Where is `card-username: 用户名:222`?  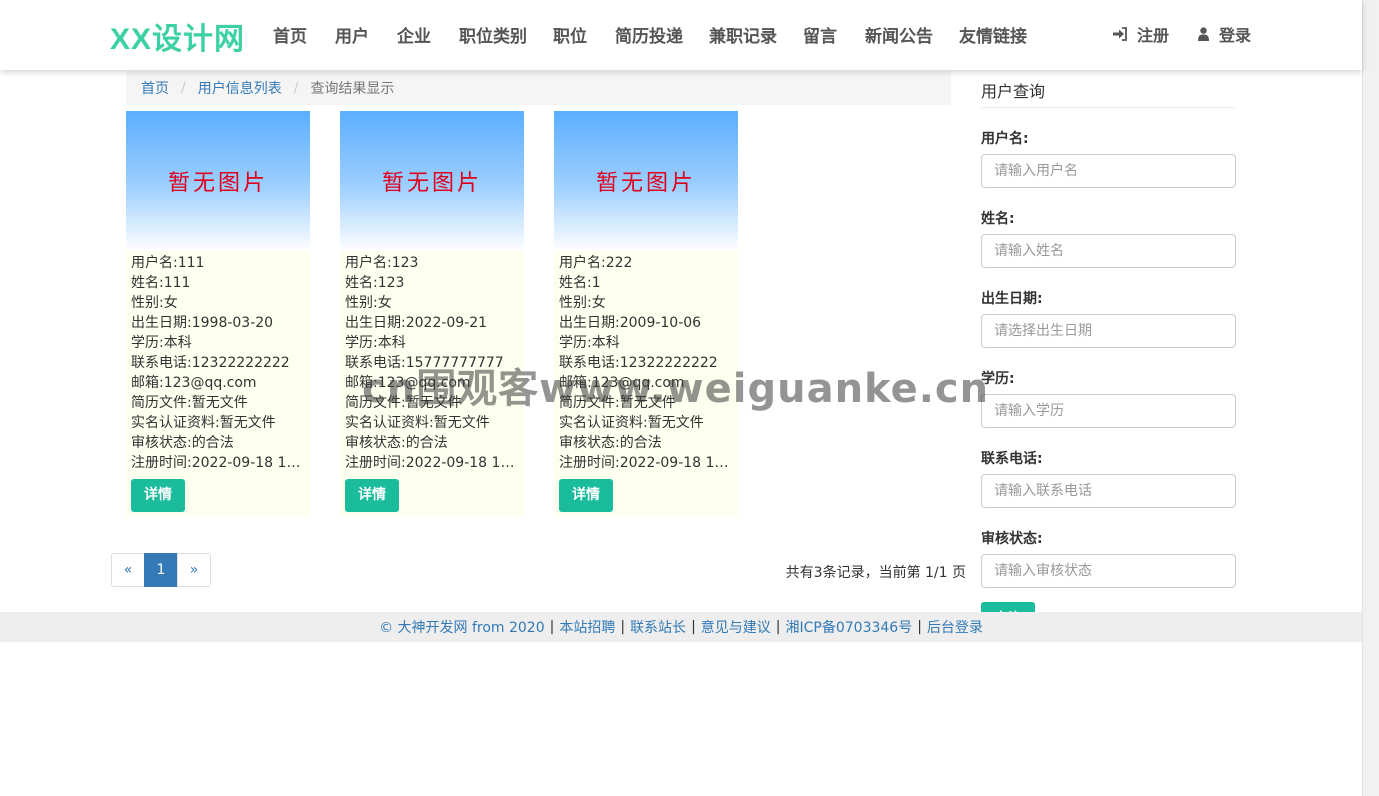 card-username: 用户名:222 is located at coordinates (596, 263).